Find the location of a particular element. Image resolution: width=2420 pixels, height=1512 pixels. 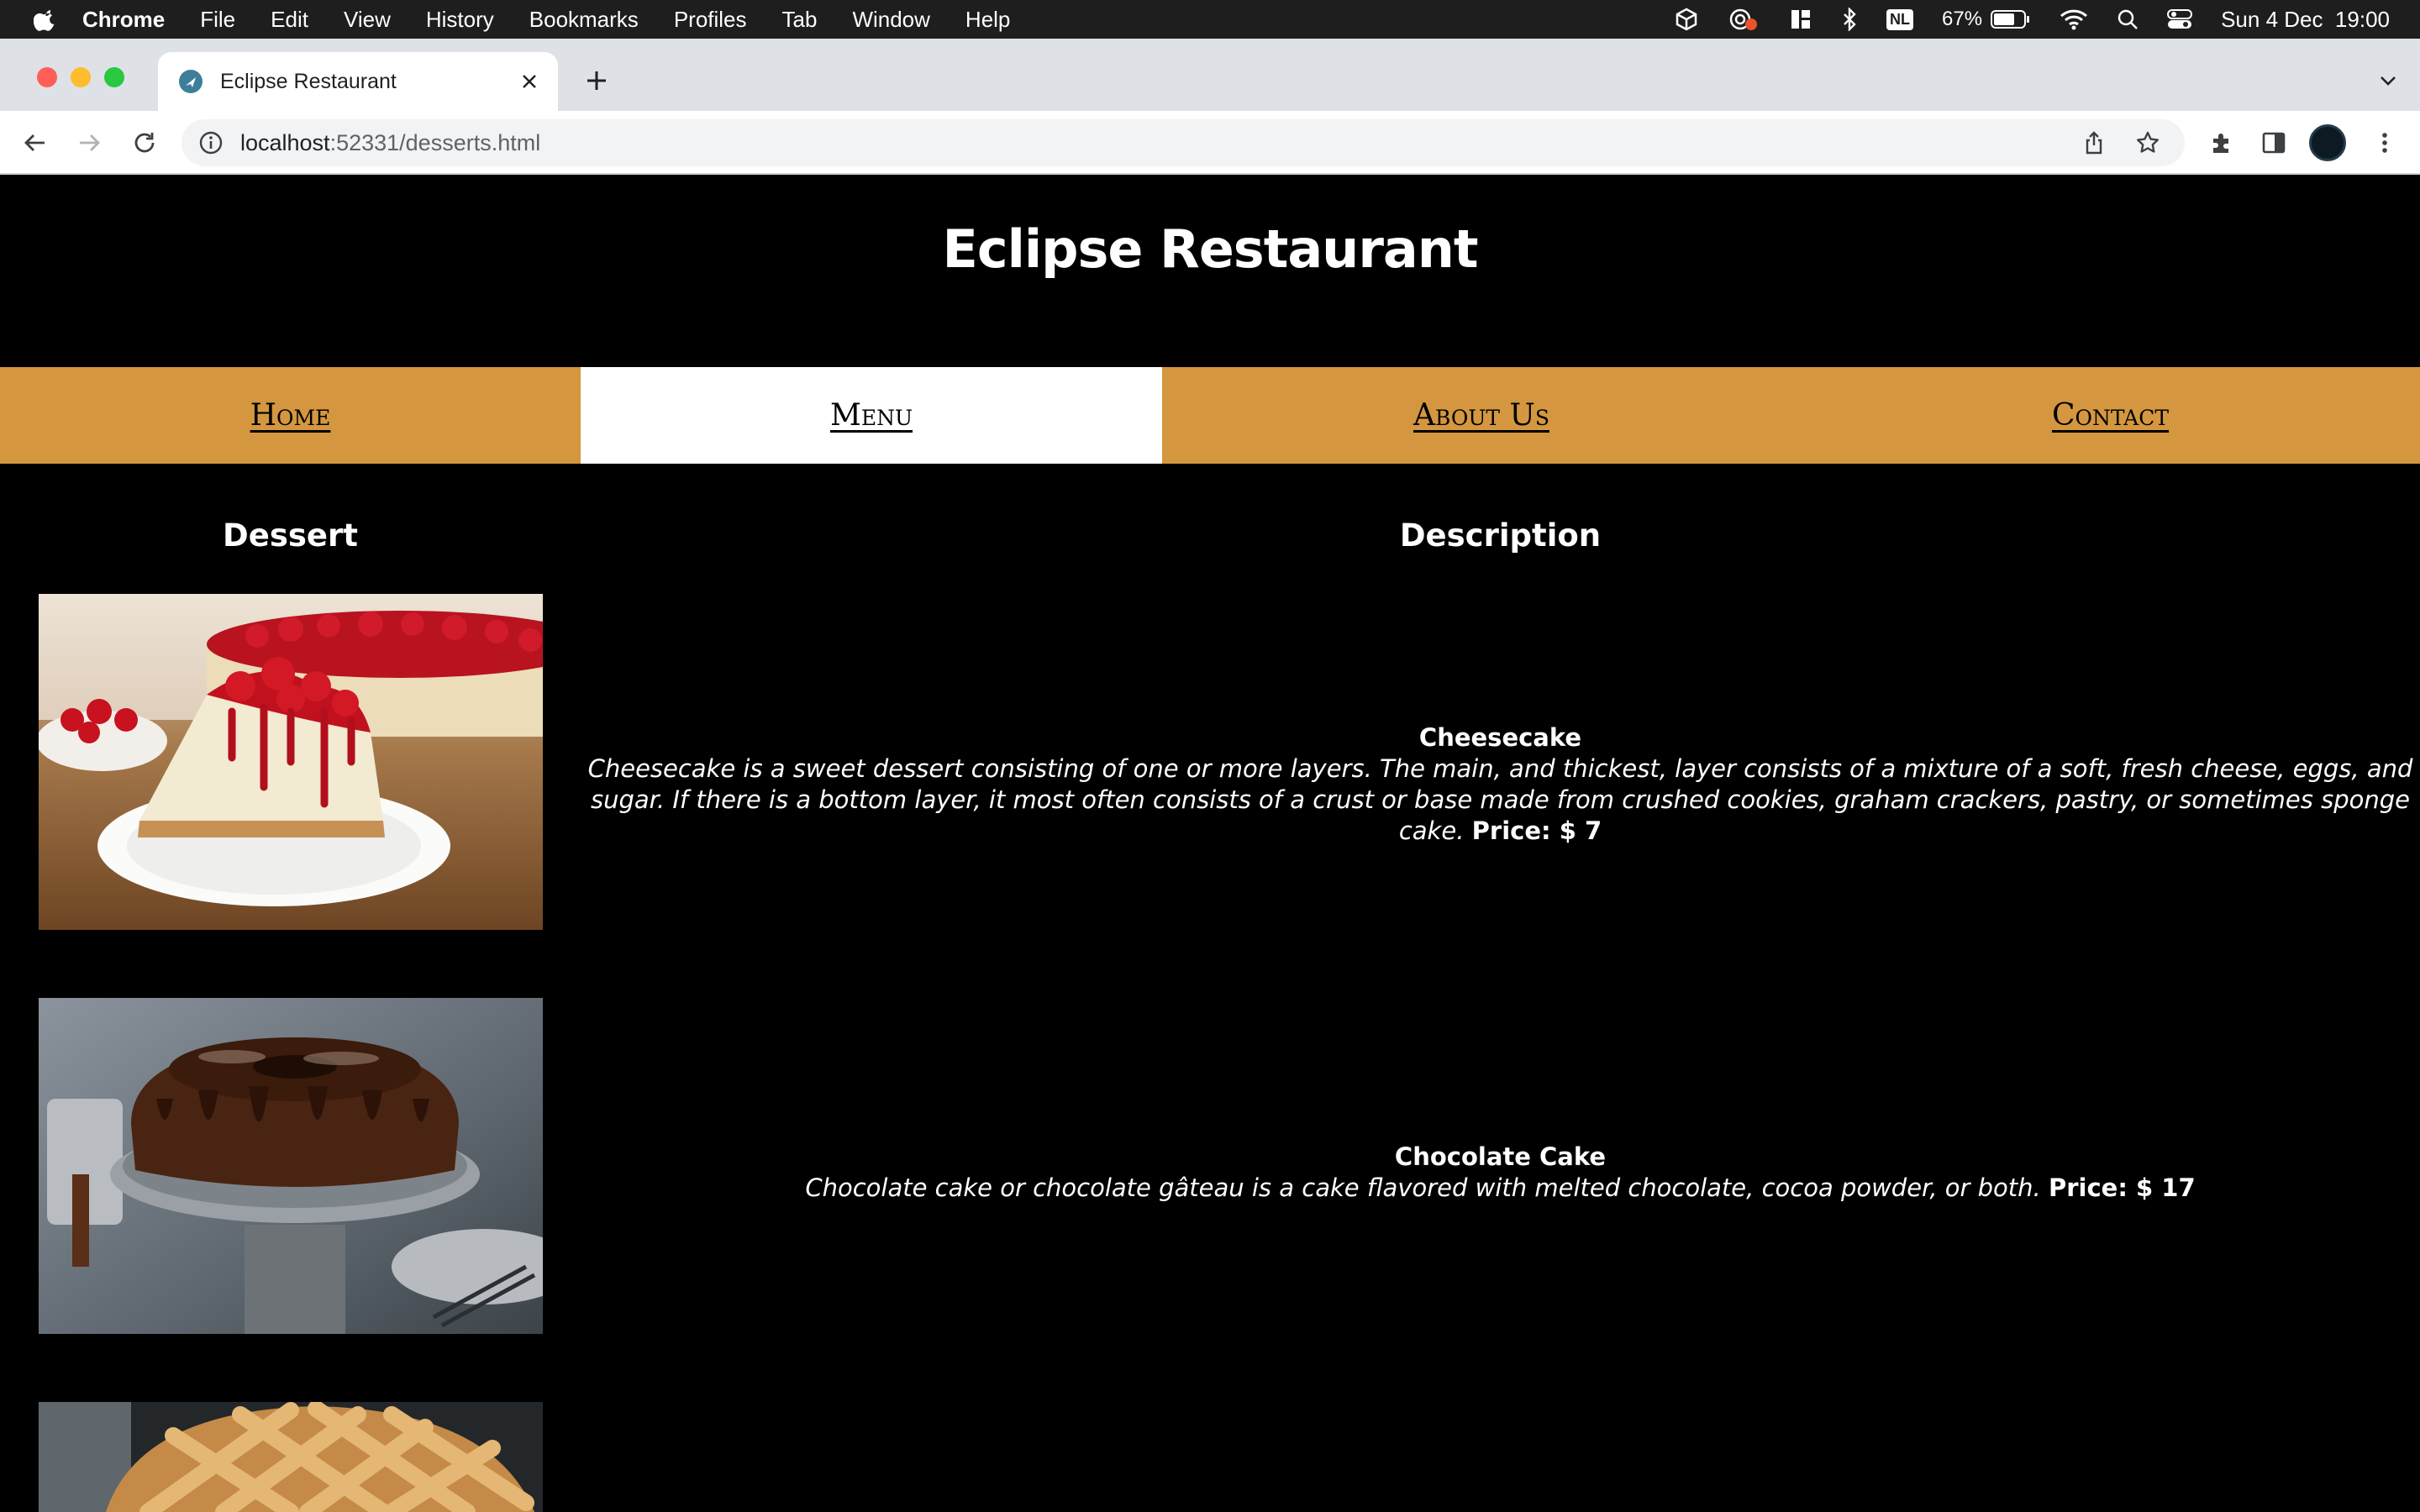

site-nav: Home Menu About Us Contact is located at coordinates (1210, 415).